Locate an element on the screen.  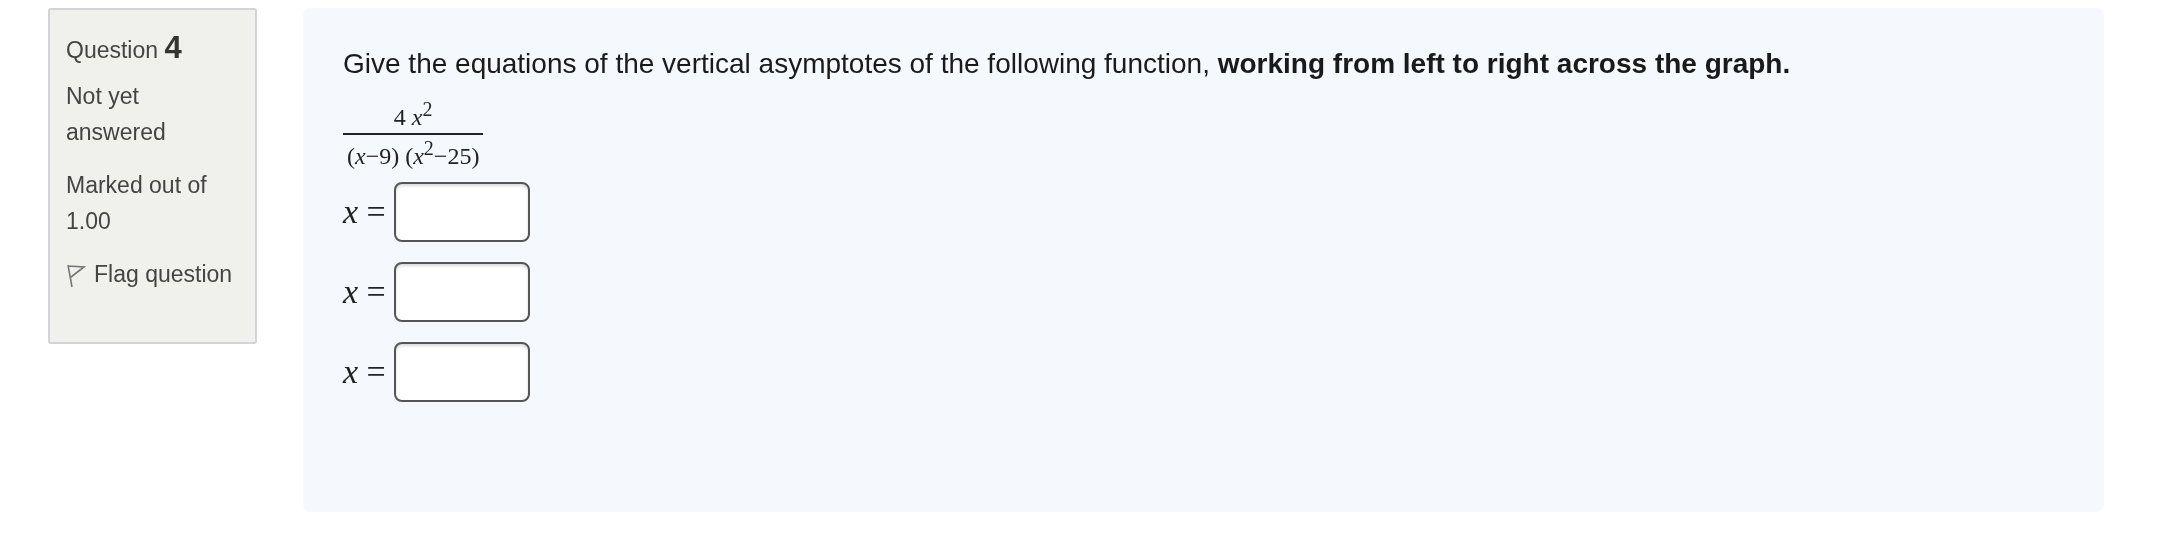
question-prompt: Give the equations of the vertical asymptotes of the following function, working from left to right across the graph. is located at coordinates (1067, 64).